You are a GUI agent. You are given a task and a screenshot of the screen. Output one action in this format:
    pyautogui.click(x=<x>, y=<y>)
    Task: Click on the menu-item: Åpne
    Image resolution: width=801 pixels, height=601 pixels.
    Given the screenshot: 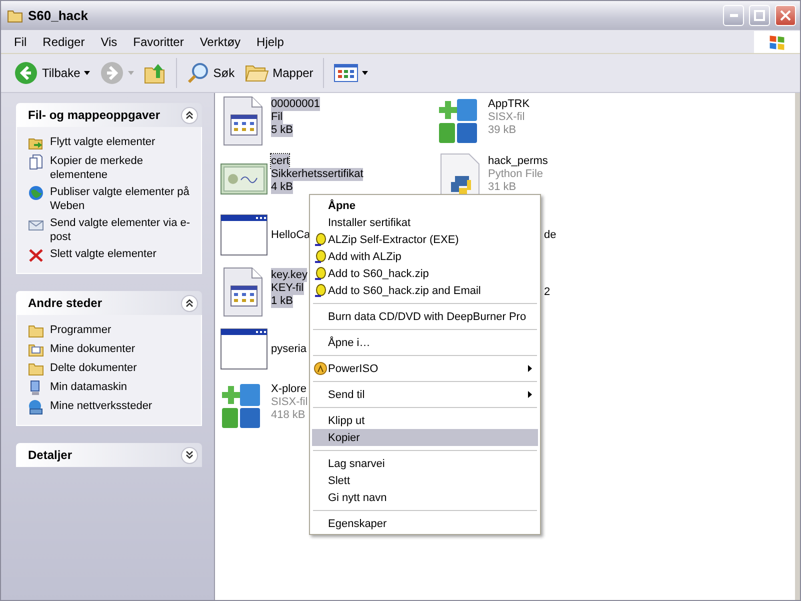 What is the action you would take?
    pyautogui.click(x=425, y=205)
    